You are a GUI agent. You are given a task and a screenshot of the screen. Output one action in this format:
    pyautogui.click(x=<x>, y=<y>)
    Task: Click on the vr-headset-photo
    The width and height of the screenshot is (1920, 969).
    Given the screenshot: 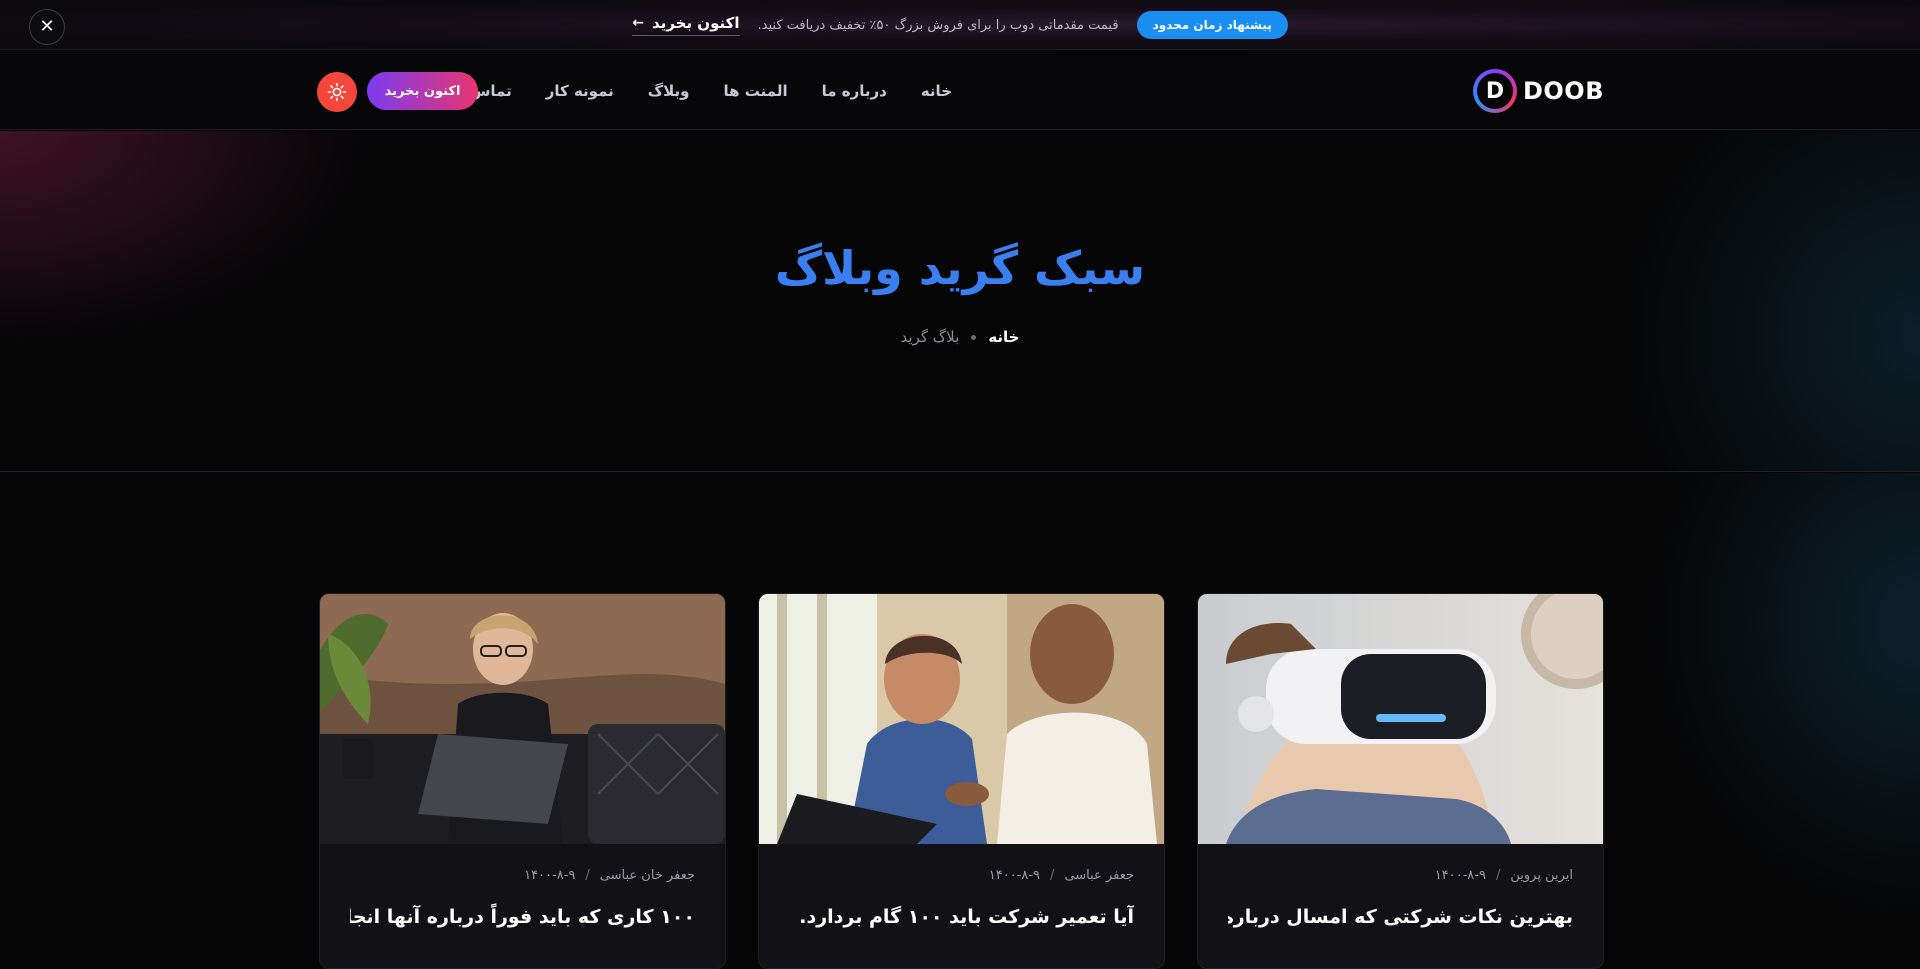 What is the action you would take?
    pyautogui.click(x=1400, y=719)
    